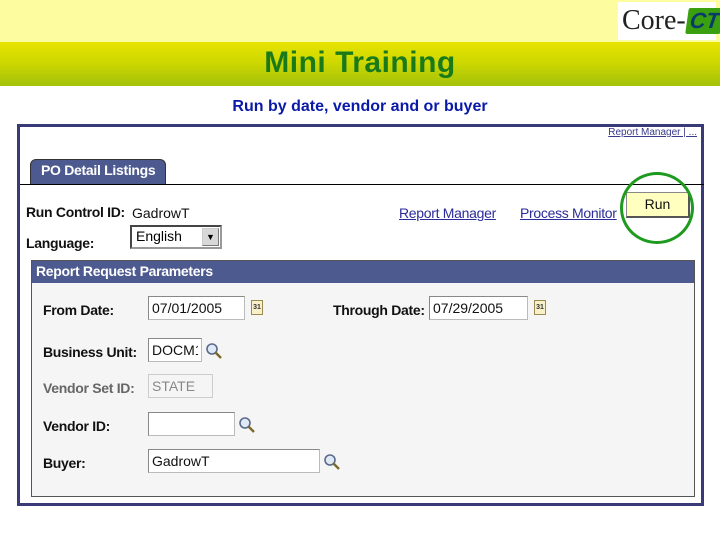 The image size is (720, 540). What do you see at coordinates (360, 62) in the screenshot?
I see `slide-title: Mini Training` at bounding box center [360, 62].